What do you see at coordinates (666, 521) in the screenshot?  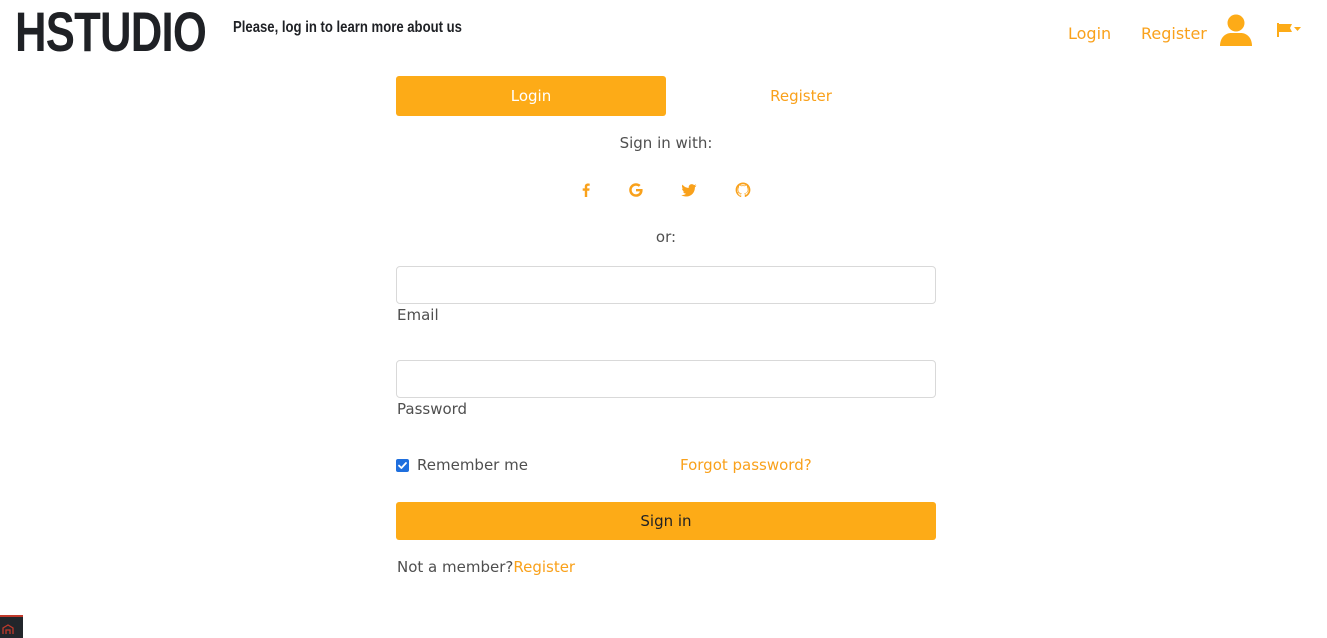 I see `sign-in-button: Sign in` at bounding box center [666, 521].